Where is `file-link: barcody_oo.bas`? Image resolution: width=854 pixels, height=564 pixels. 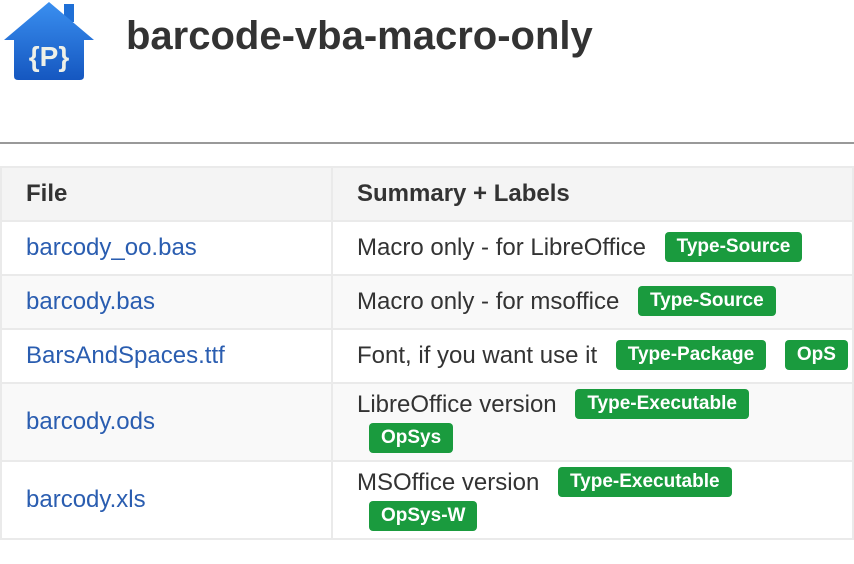
file-link: barcody_oo.bas is located at coordinates (111, 247).